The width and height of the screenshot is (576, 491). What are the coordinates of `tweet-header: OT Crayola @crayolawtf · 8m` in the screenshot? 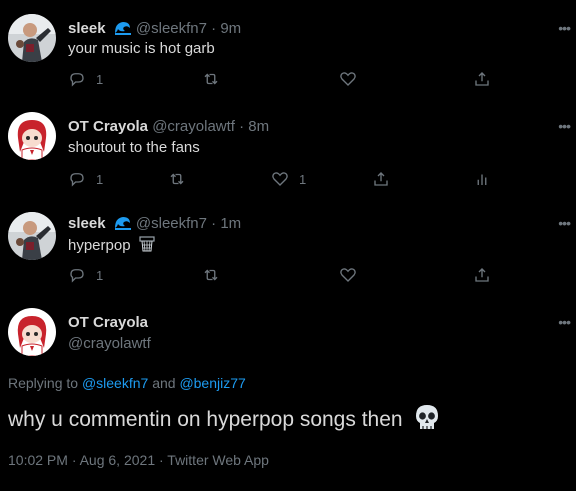 It's located at (168, 126).